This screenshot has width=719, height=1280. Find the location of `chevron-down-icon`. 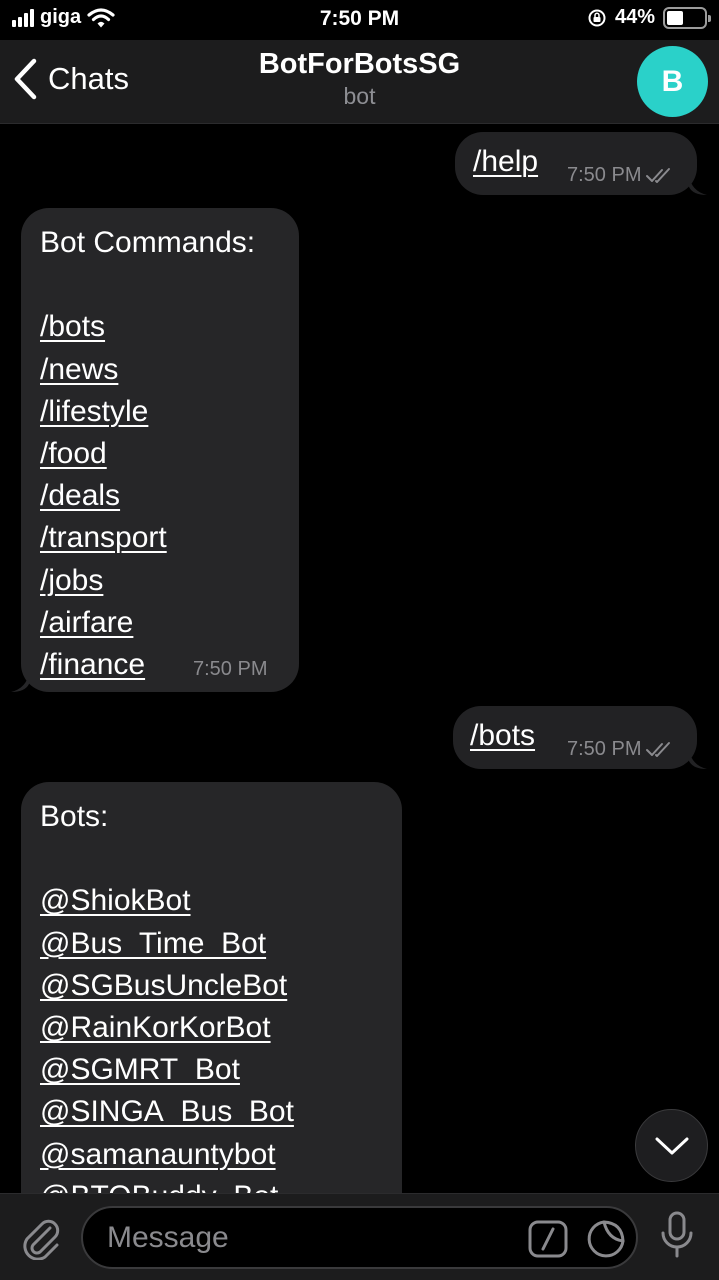

chevron-down-icon is located at coordinates (671, 1145).